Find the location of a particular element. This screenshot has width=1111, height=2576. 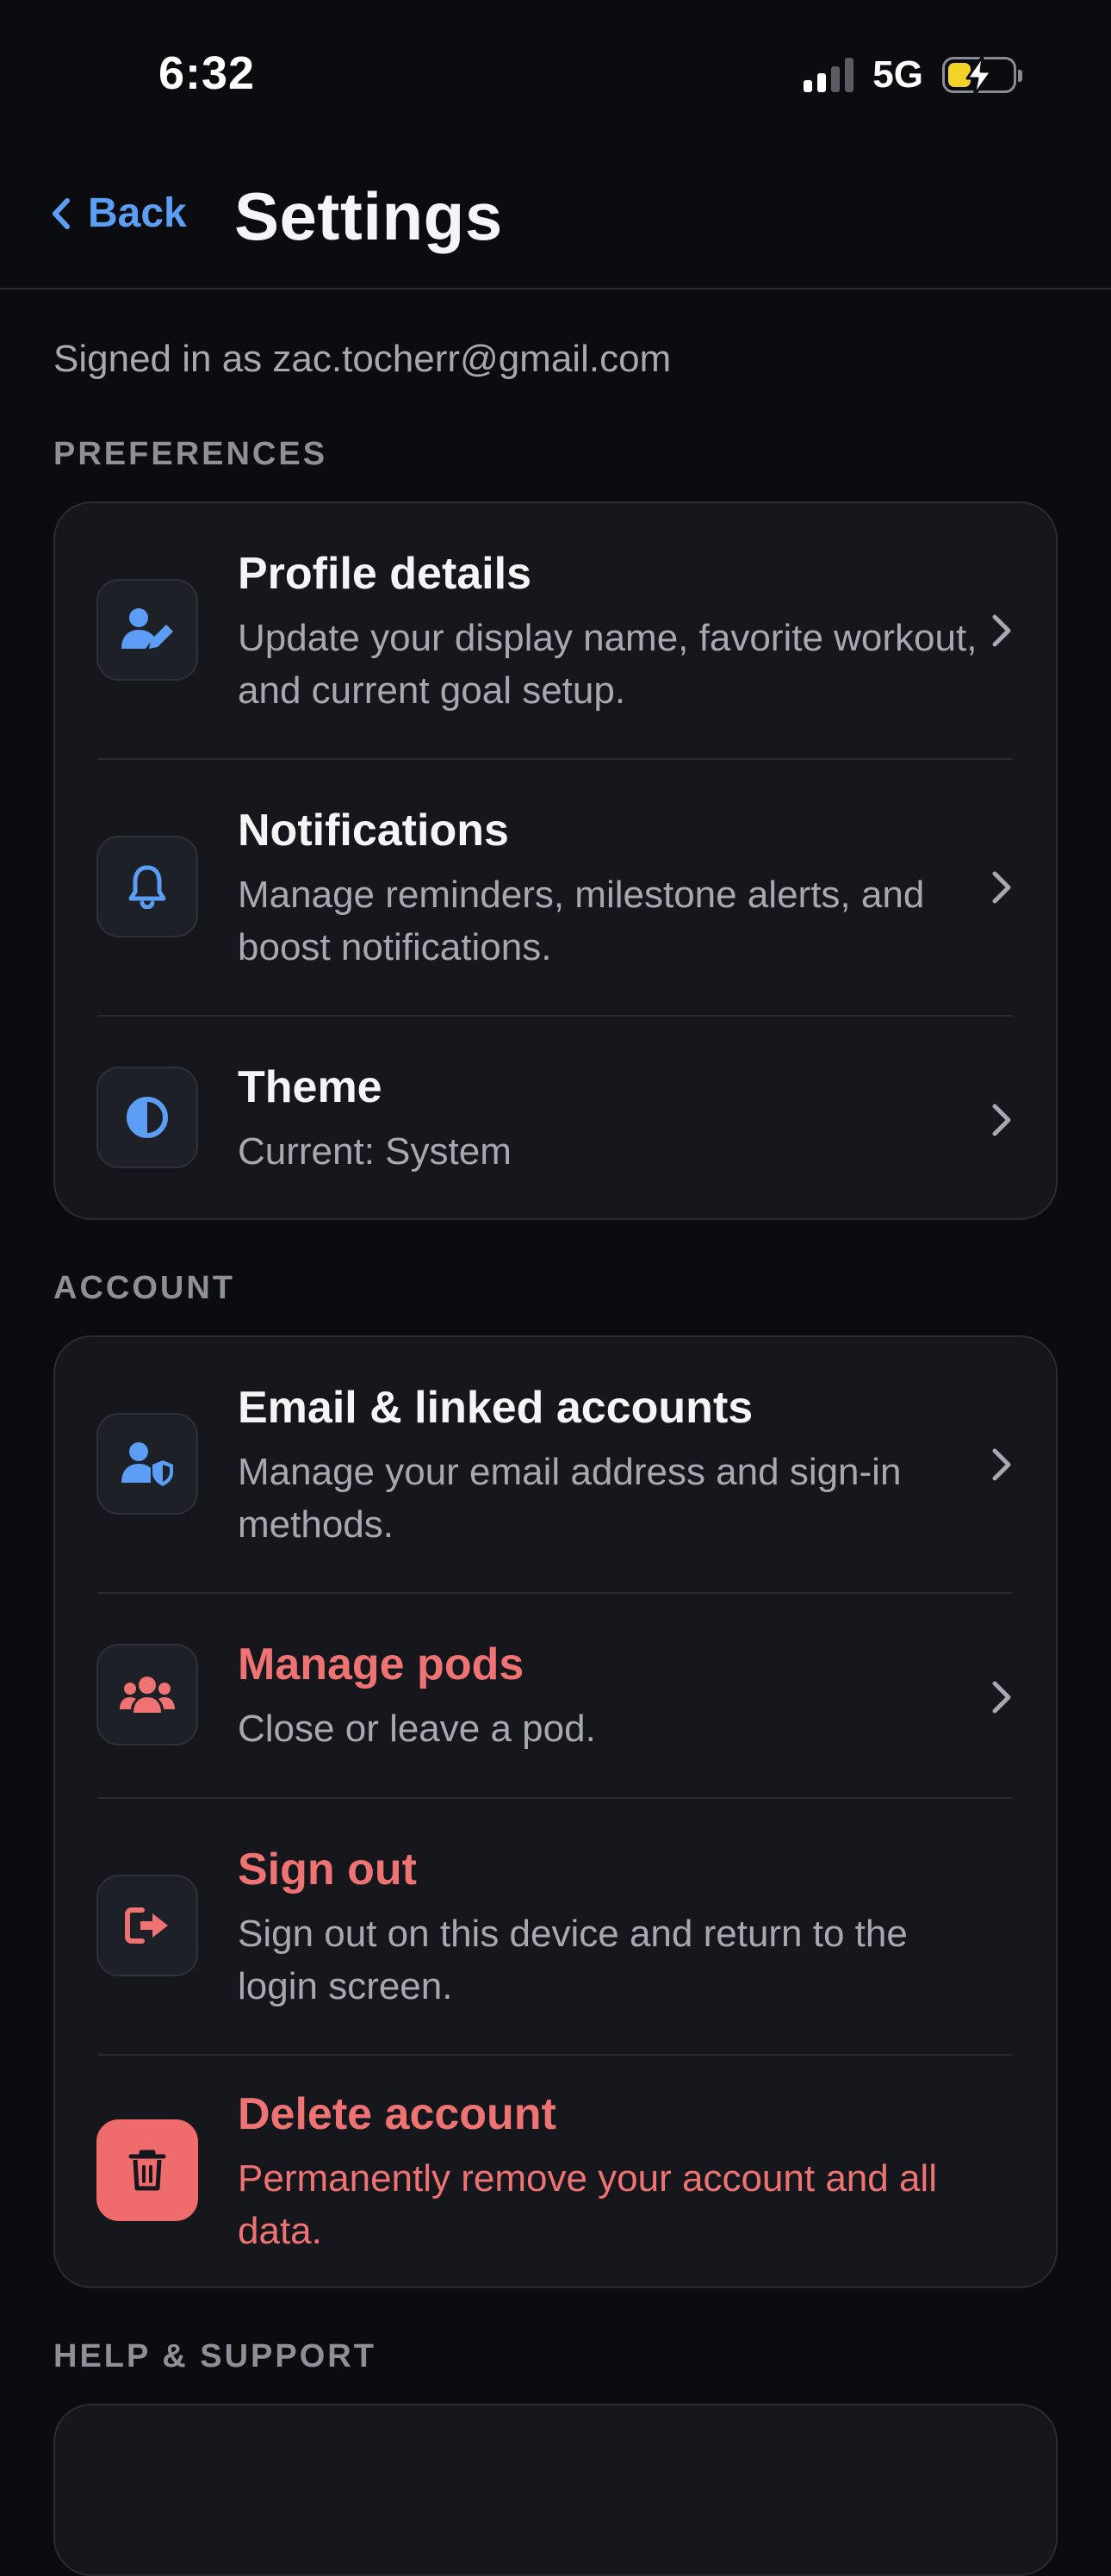

chevron-left-icon is located at coordinates (61, 213).